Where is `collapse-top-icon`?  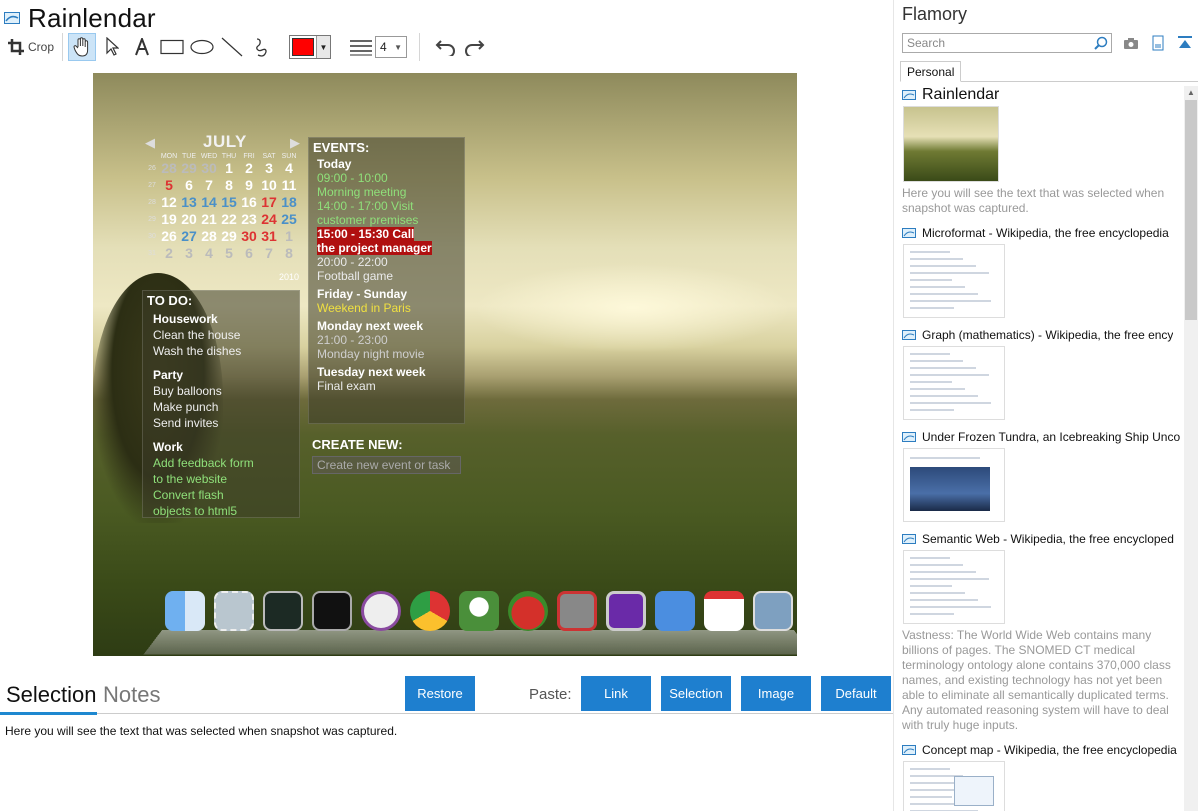
collapse-top-icon is located at coordinates (1185, 43).